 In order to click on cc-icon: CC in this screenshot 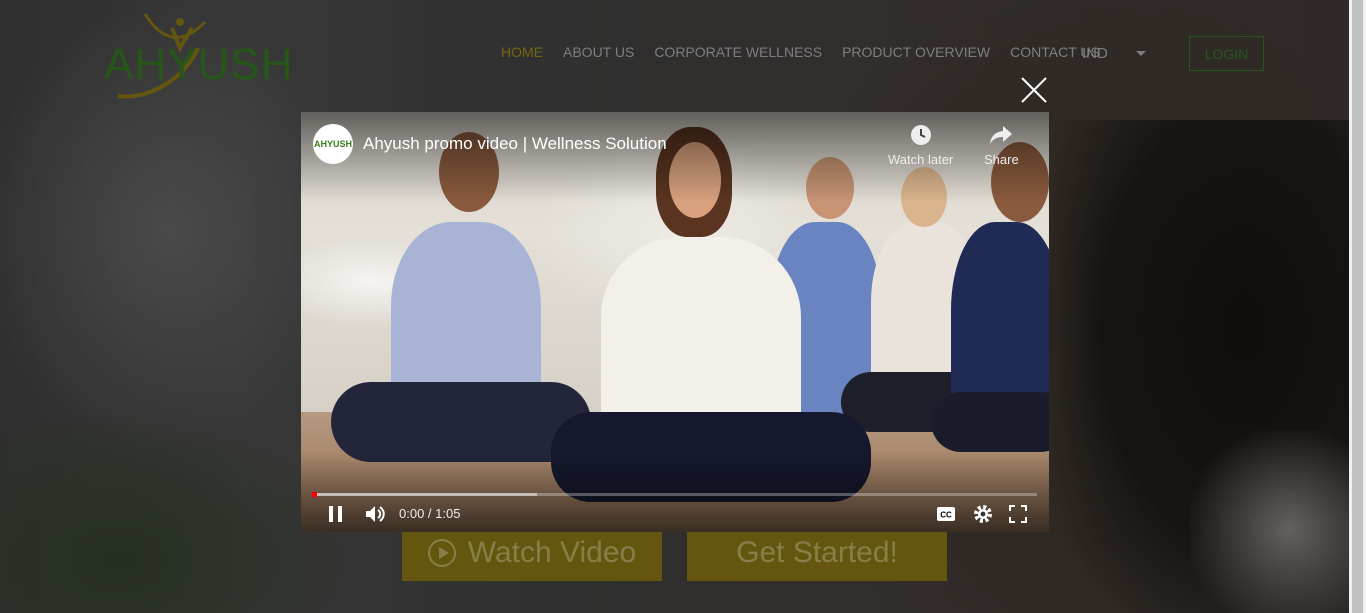, I will do `click(946, 514)`.